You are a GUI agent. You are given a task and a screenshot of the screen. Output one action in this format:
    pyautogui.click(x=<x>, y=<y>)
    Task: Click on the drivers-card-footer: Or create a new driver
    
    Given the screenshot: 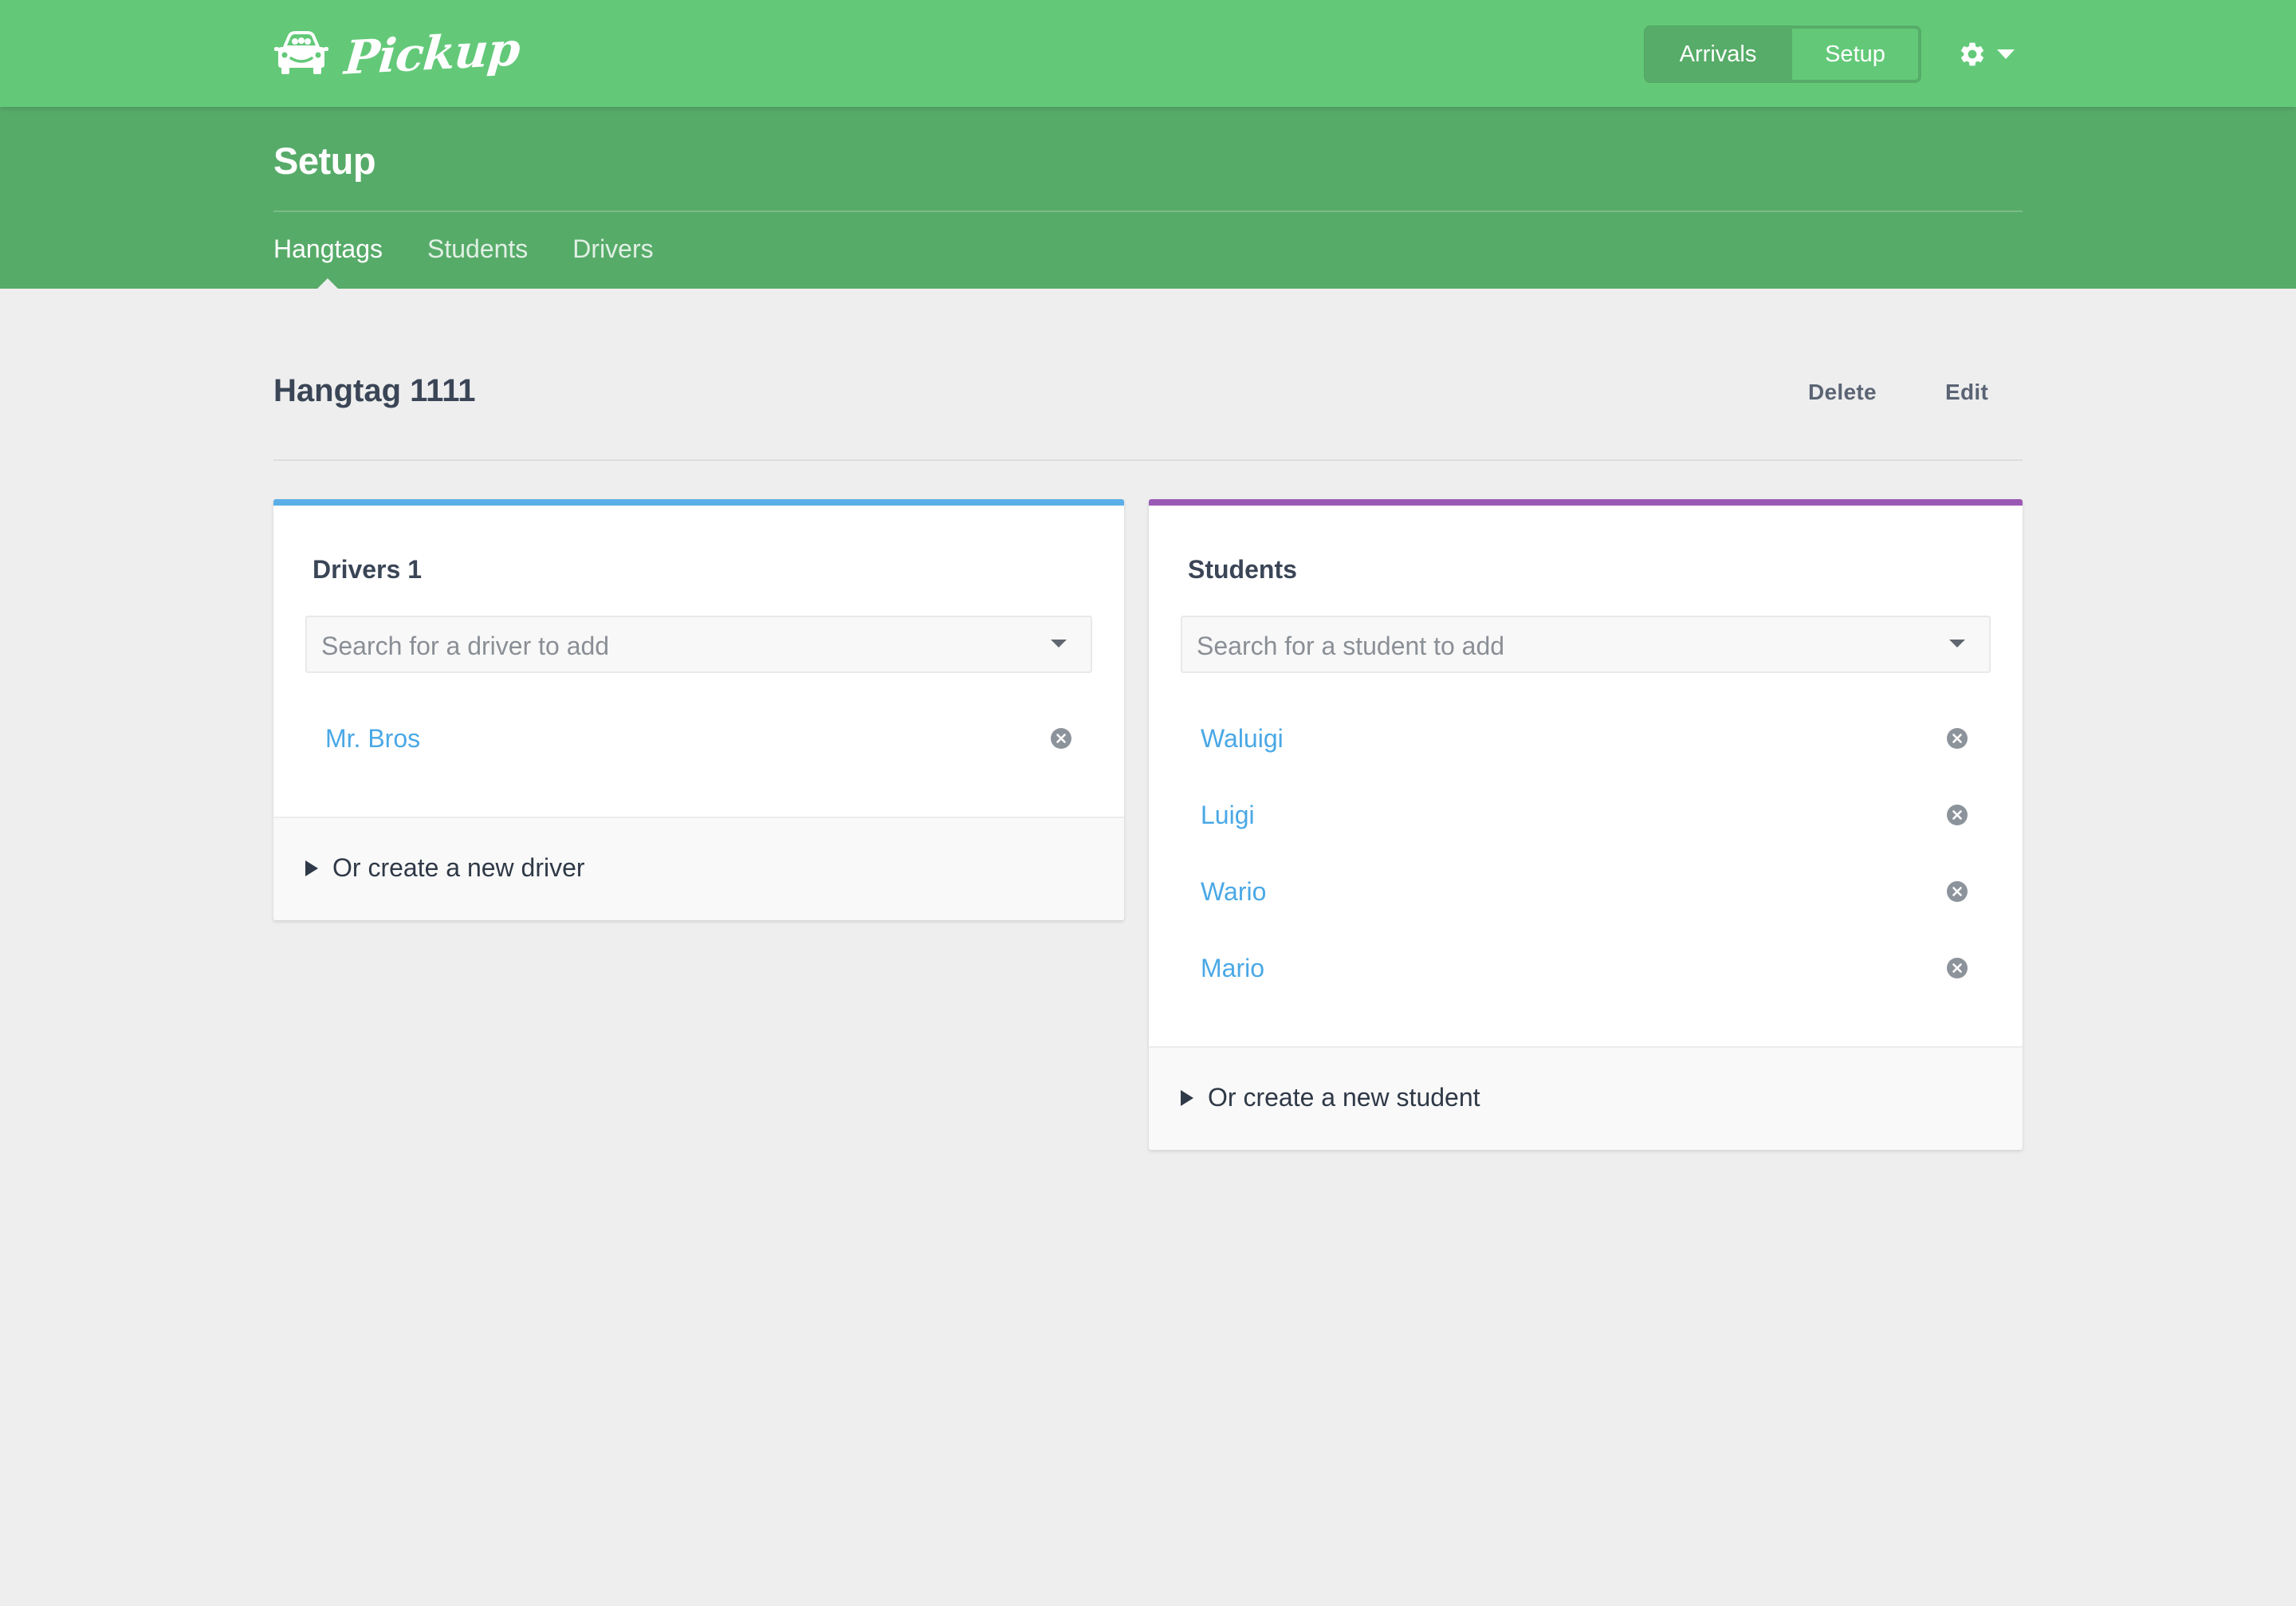 What is the action you would take?
    pyautogui.click(x=698, y=868)
    